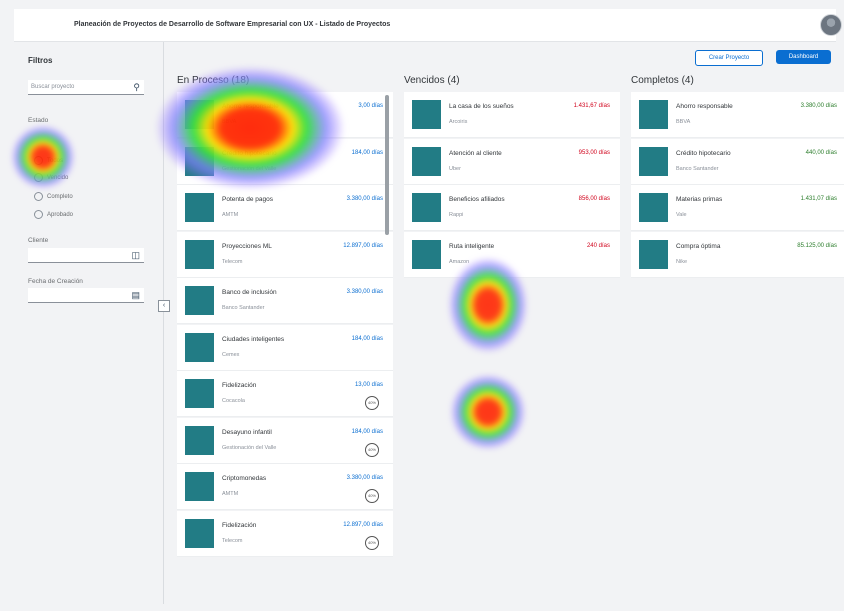 This screenshot has width=844, height=611. I want to click on project-name: Atención al cliente, so click(475, 153).